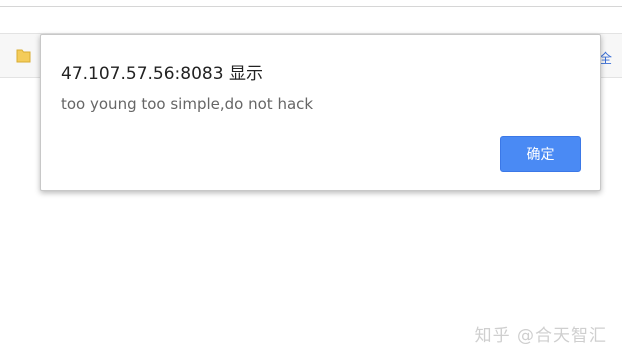 The height and width of the screenshot is (360, 622). What do you see at coordinates (540, 336) in the screenshot?
I see `watermark: 知乎 @合天智汇` at bounding box center [540, 336].